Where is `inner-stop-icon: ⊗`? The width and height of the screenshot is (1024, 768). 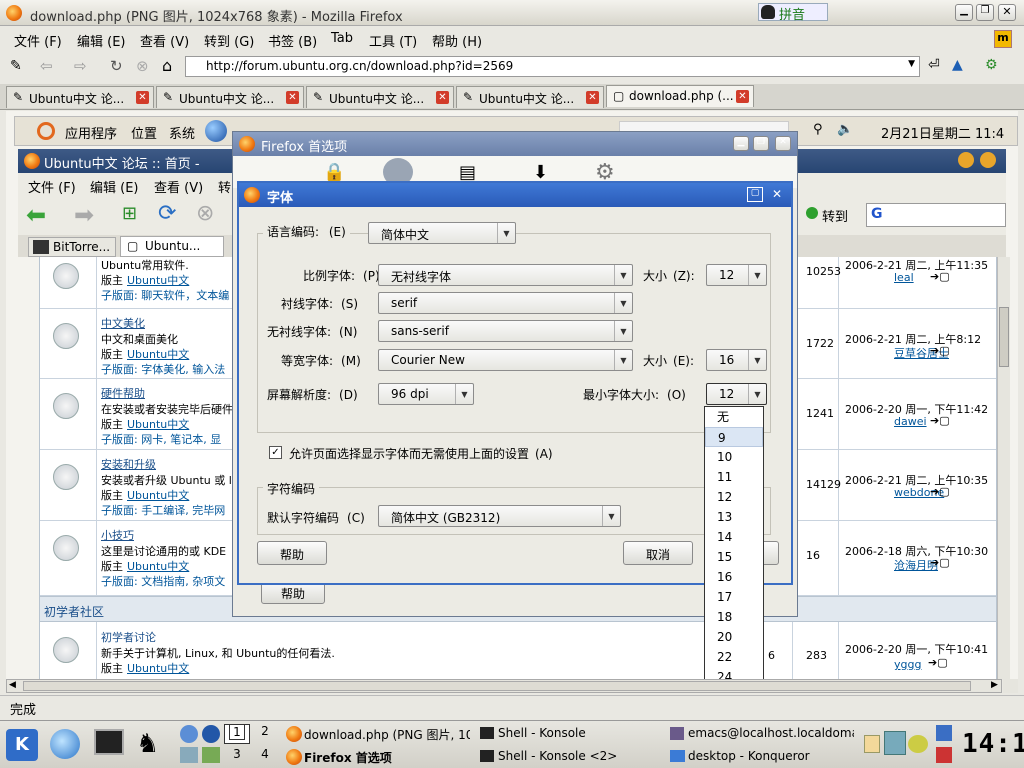 inner-stop-icon: ⊗ is located at coordinates (205, 213).